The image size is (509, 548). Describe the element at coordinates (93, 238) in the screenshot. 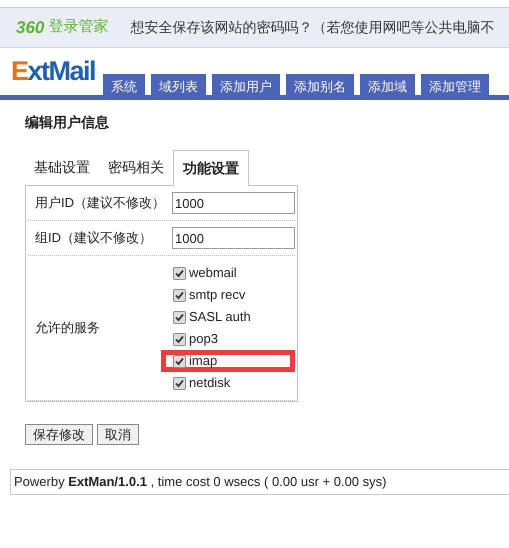

I see `field-label: 组ID（建议不修改）` at that location.